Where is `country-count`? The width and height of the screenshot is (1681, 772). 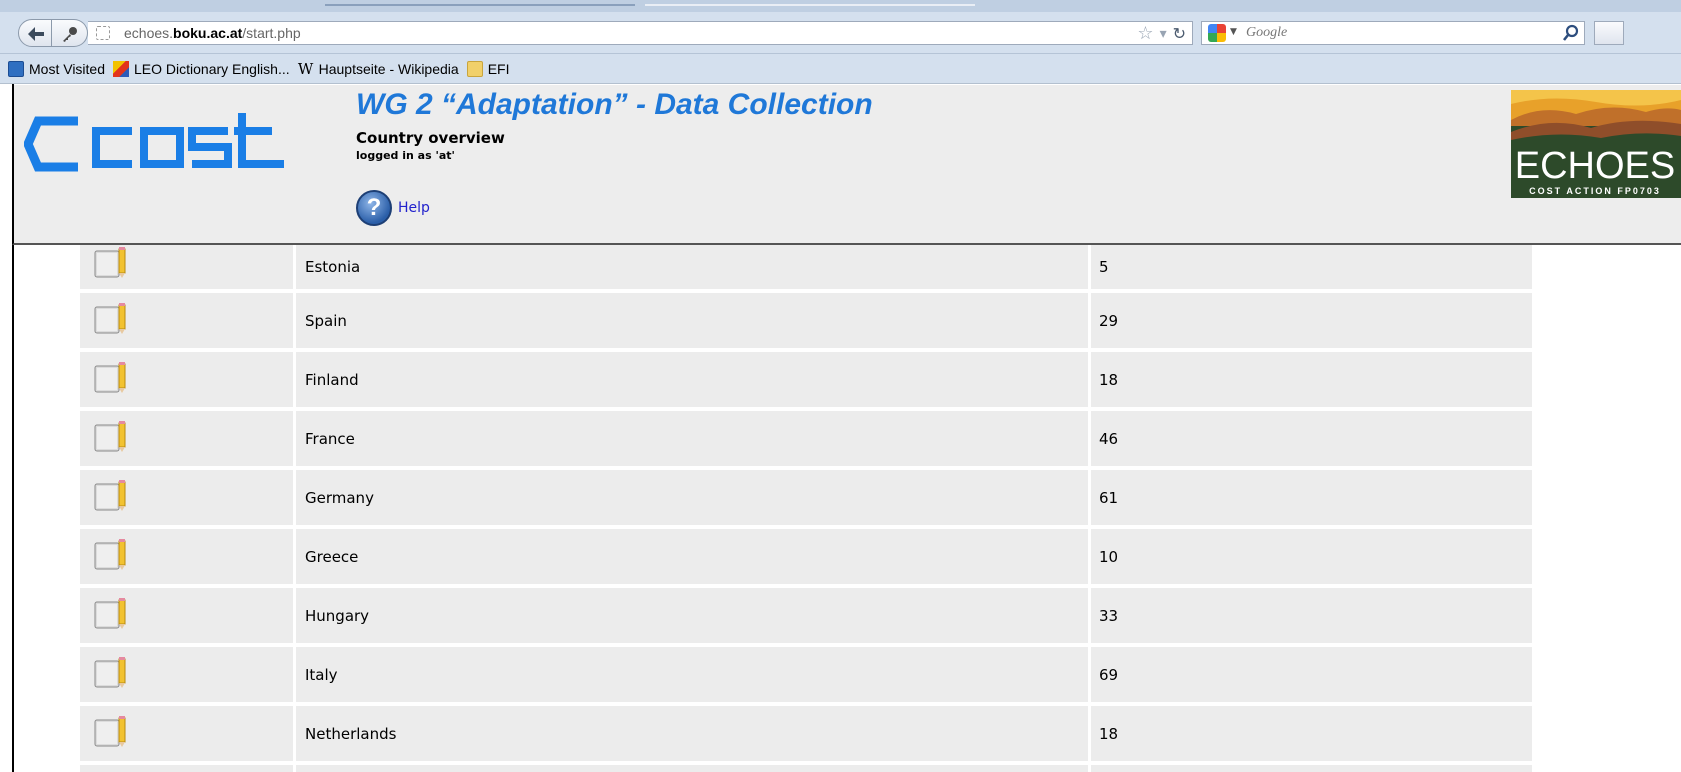 country-count is located at coordinates (1311, 768).